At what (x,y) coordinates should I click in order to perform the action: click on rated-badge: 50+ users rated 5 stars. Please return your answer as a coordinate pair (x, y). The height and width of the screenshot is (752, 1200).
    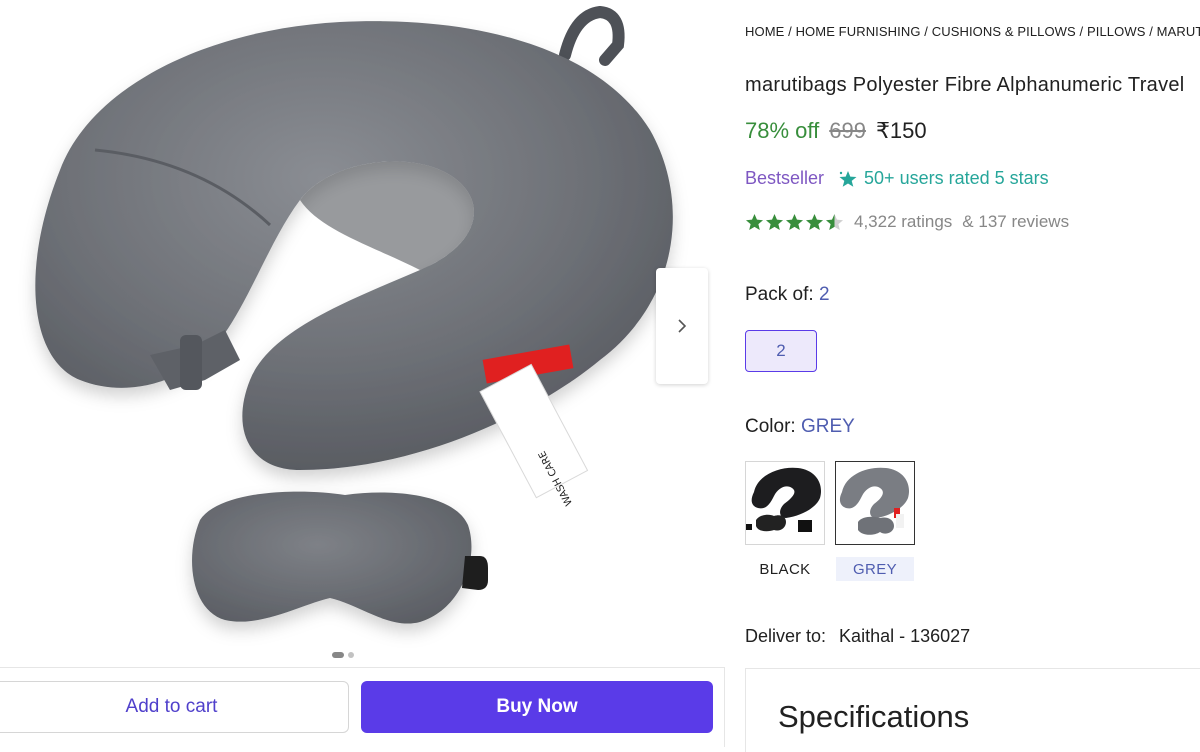
    Looking at the image, I should click on (943, 178).